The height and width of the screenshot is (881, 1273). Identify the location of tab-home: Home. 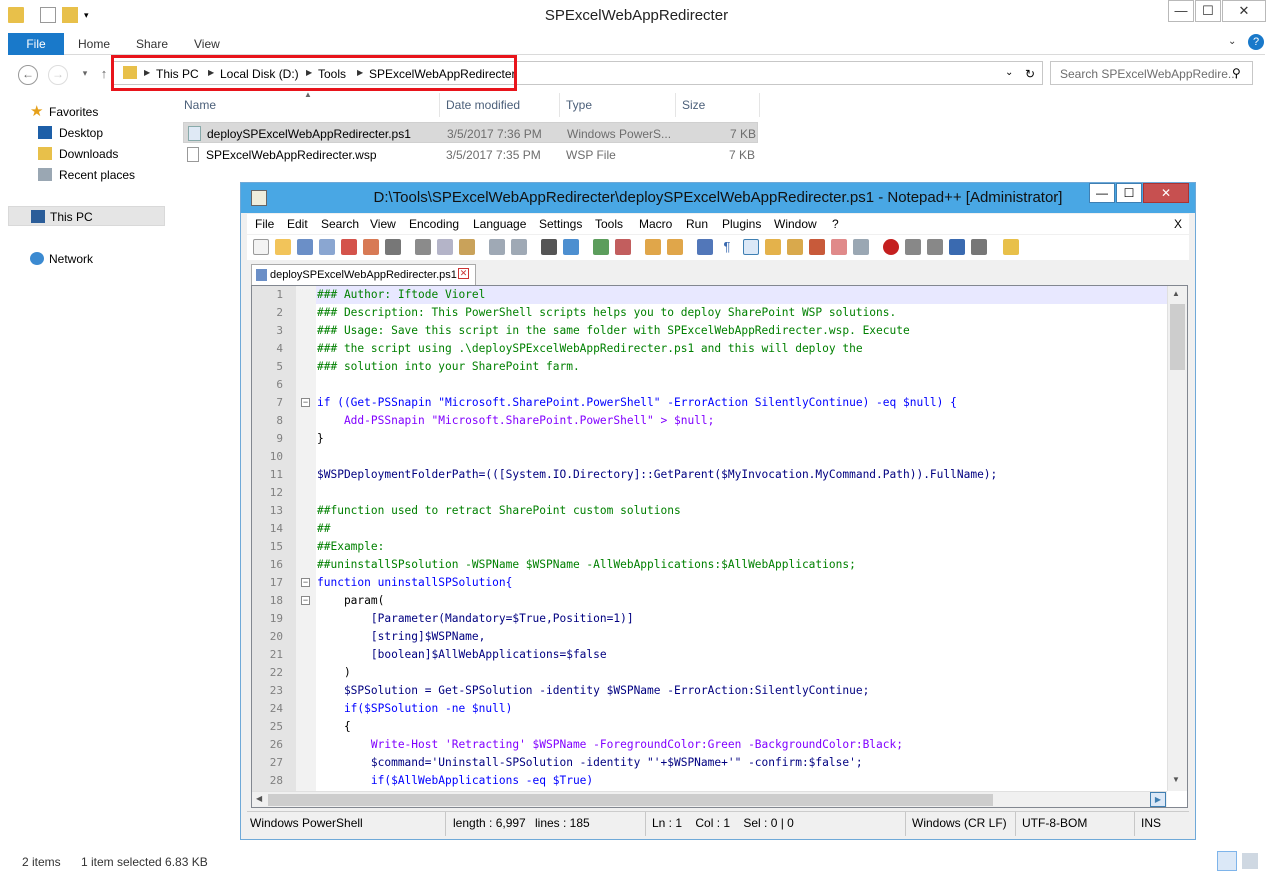
(94, 44).